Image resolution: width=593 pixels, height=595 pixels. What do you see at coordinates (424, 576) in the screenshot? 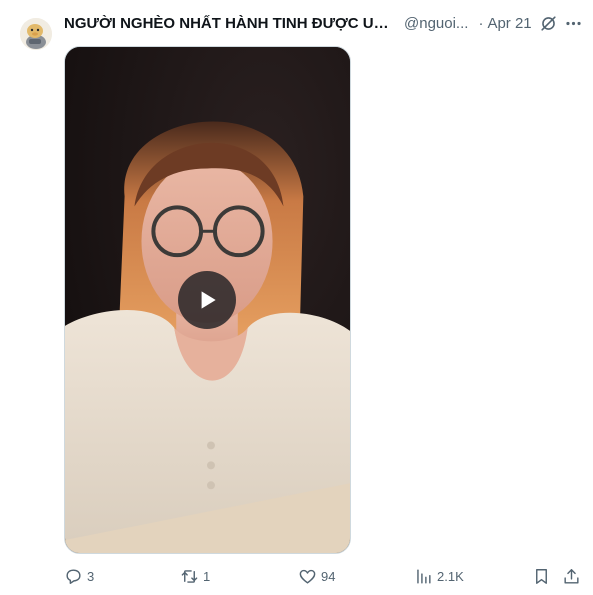
I see `analytics-icon` at bounding box center [424, 576].